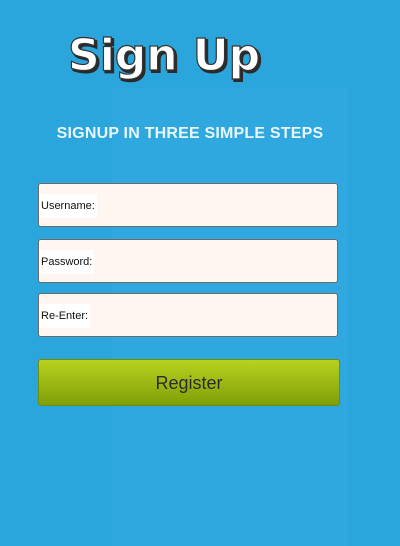 The image size is (400, 546). Describe the element at coordinates (189, 382) in the screenshot. I see `register-button: Register` at that location.